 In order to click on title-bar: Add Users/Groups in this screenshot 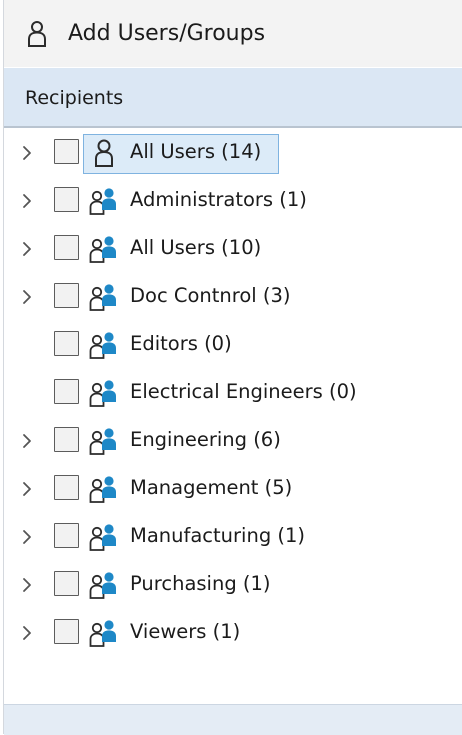, I will do `click(233, 33)`.